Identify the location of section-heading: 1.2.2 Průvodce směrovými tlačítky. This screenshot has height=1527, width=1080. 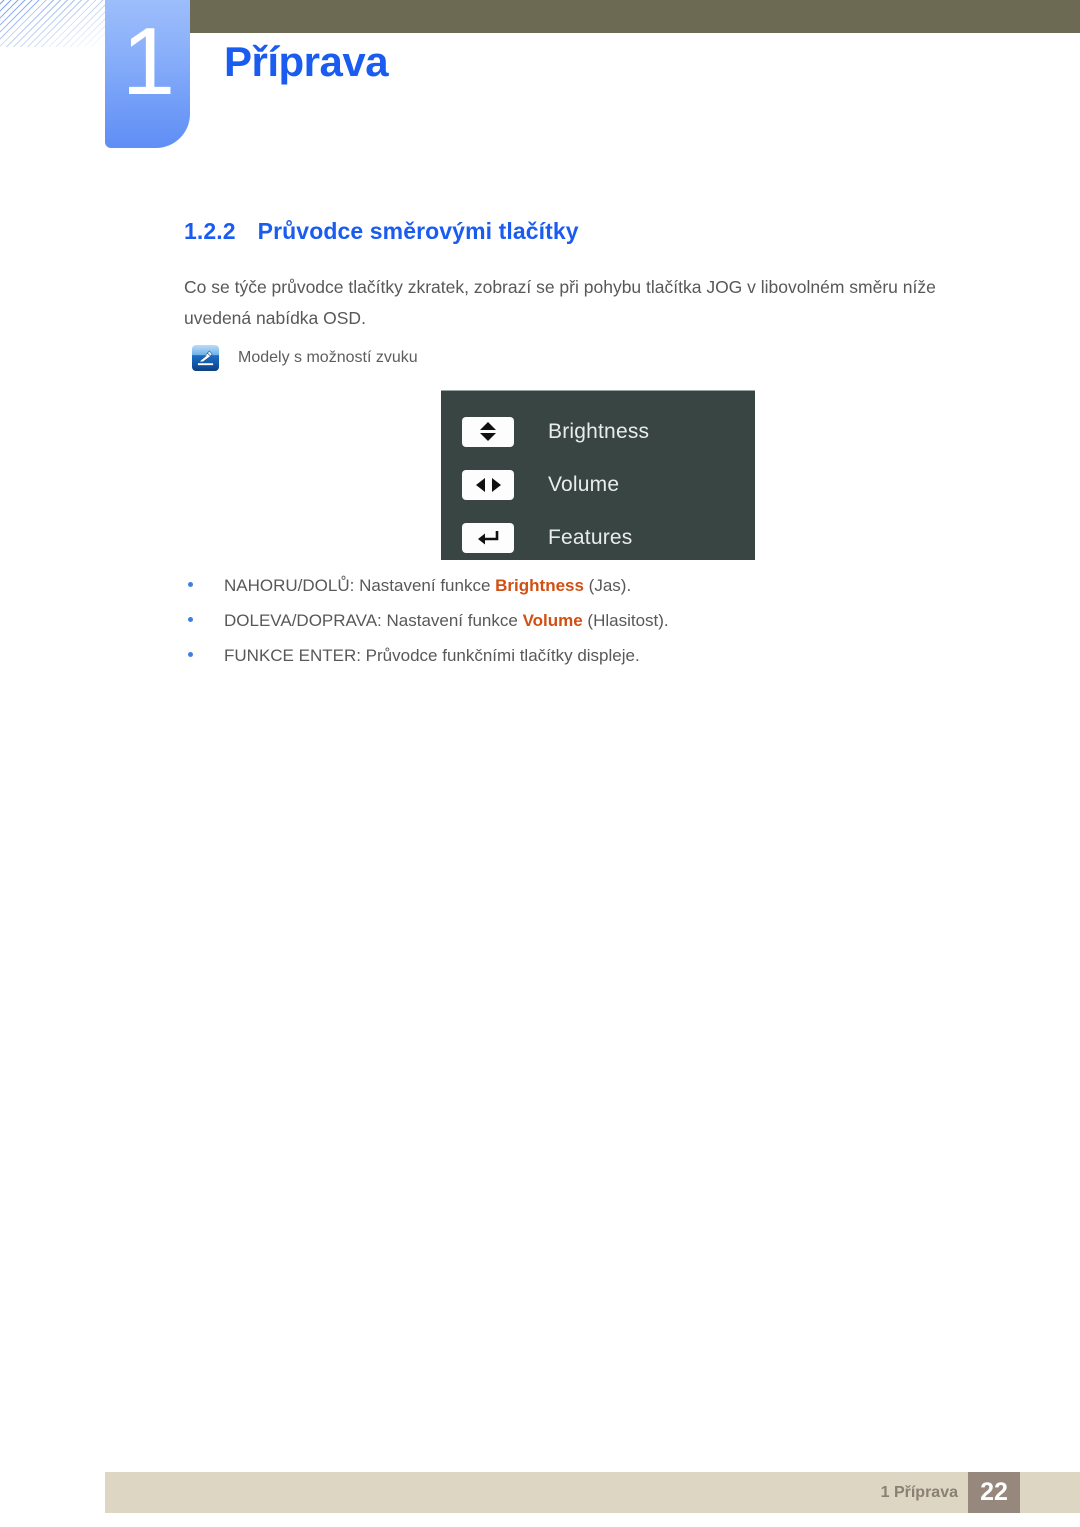
(381, 231).